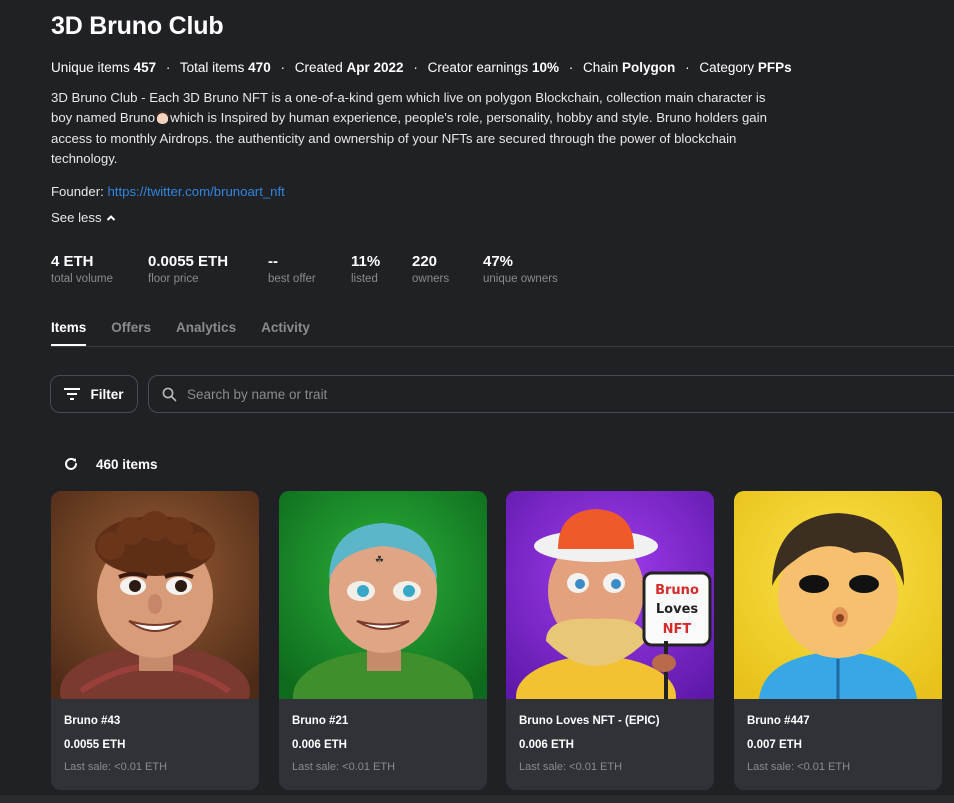  I want to click on stat-value: 0.0055 ETH, so click(188, 261).